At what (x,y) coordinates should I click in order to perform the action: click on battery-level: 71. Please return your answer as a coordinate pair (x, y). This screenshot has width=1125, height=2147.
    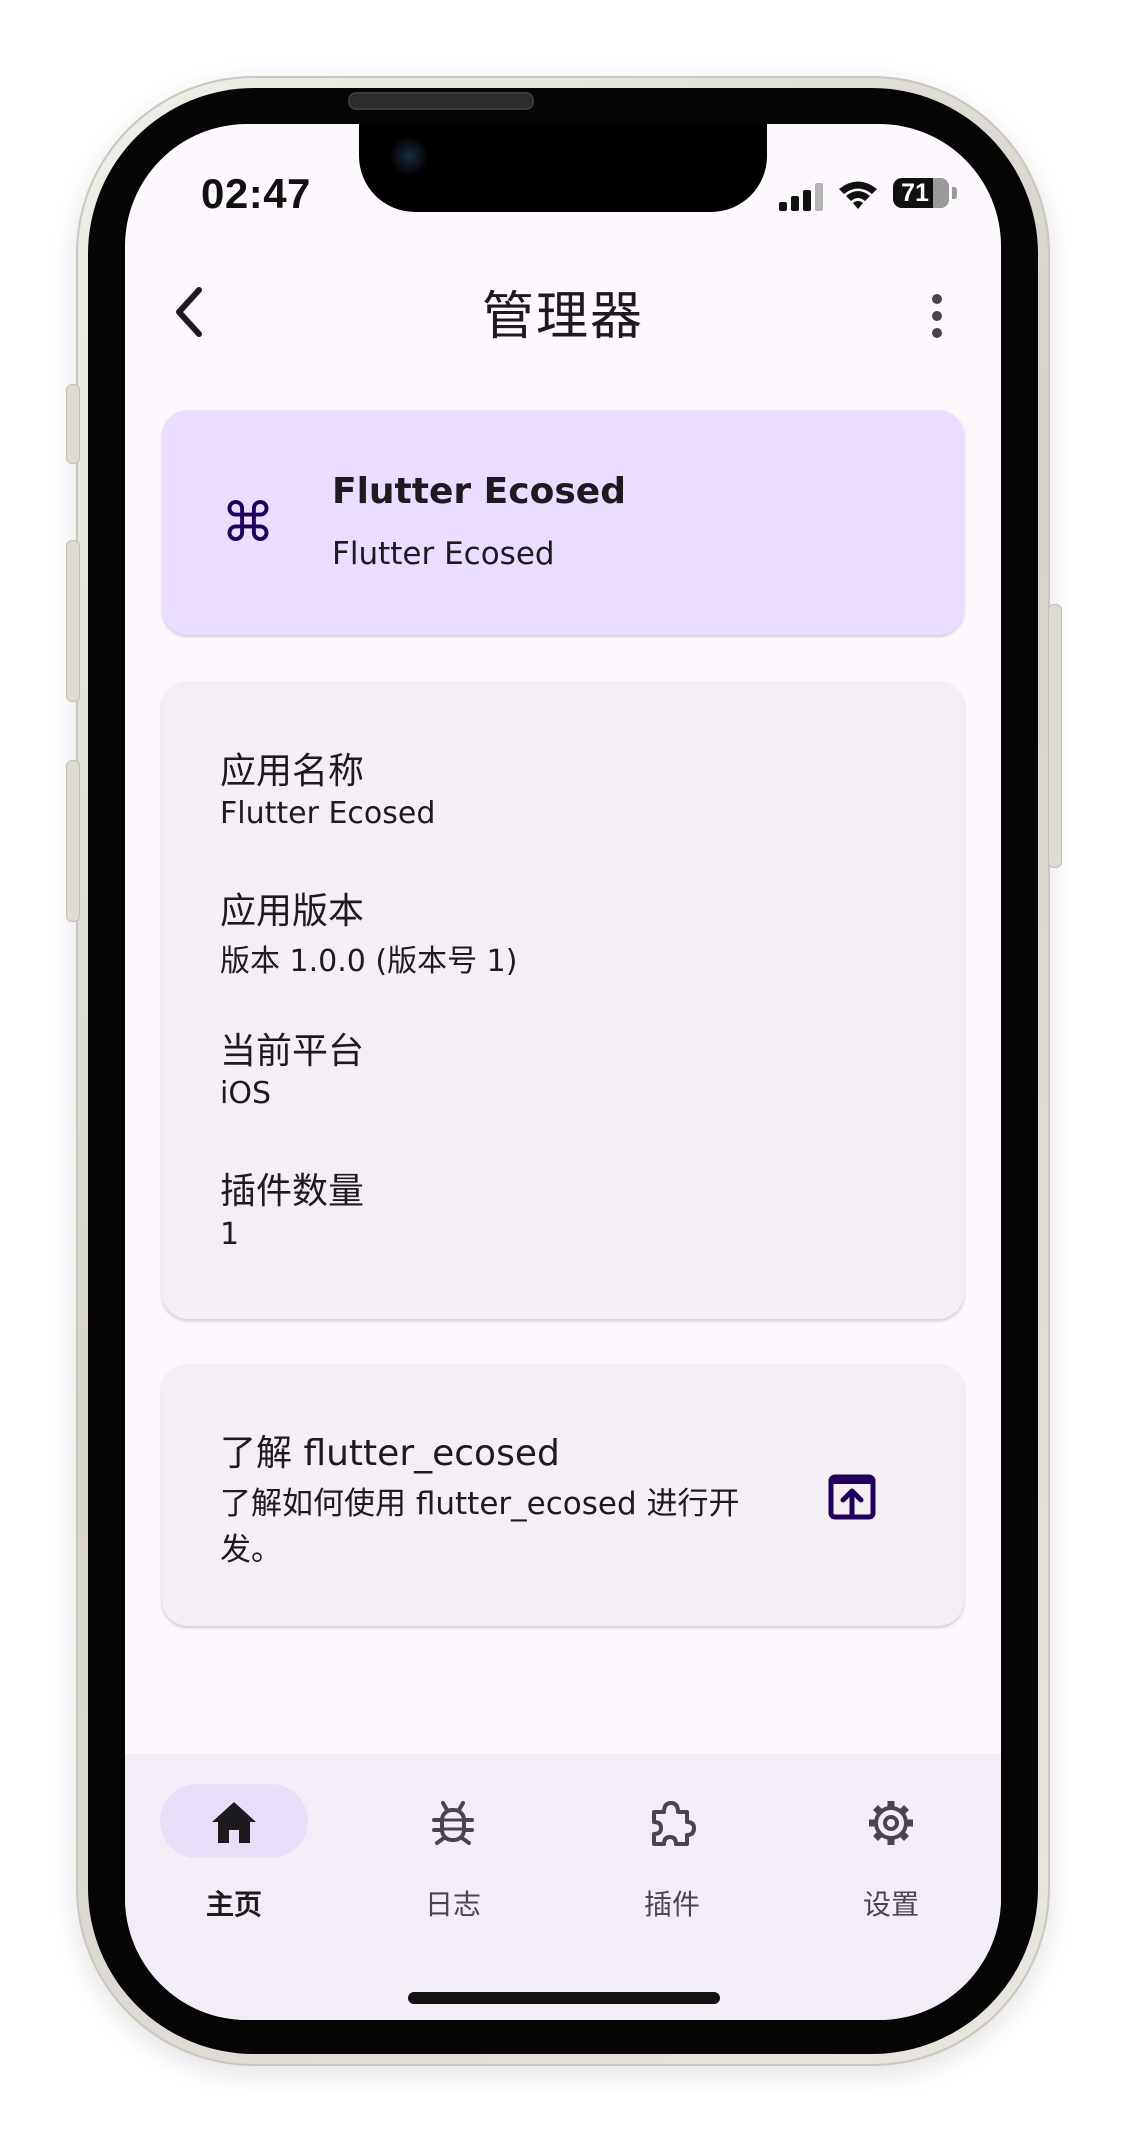
    Looking at the image, I should click on (915, 193).